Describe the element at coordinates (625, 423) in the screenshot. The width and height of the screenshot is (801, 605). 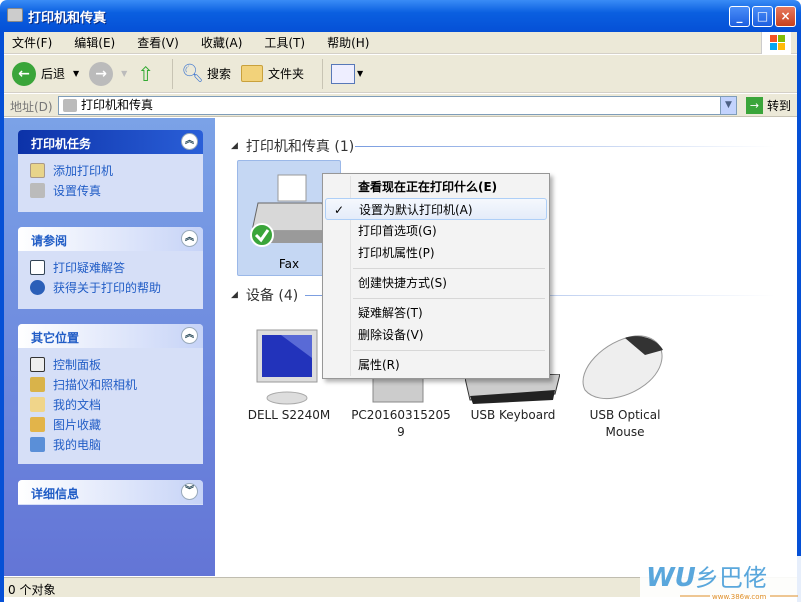
I see `device-label: USB Optical Mouse` at that location.